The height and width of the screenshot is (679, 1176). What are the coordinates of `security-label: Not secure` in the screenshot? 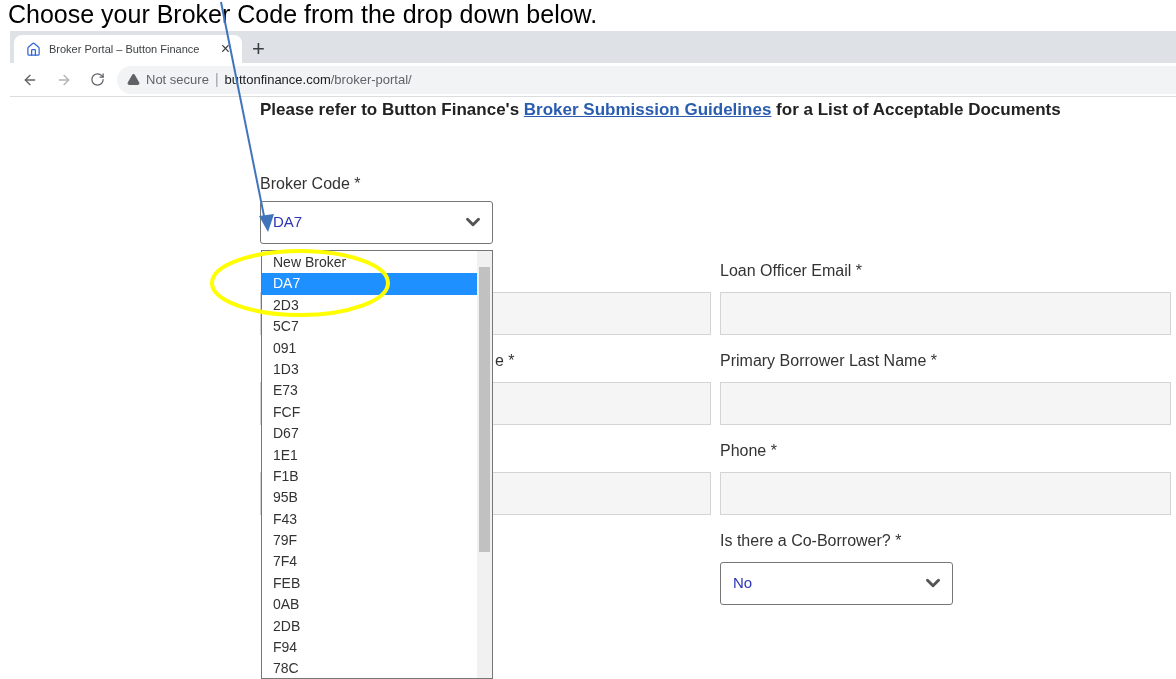 It's located at (177, 79).